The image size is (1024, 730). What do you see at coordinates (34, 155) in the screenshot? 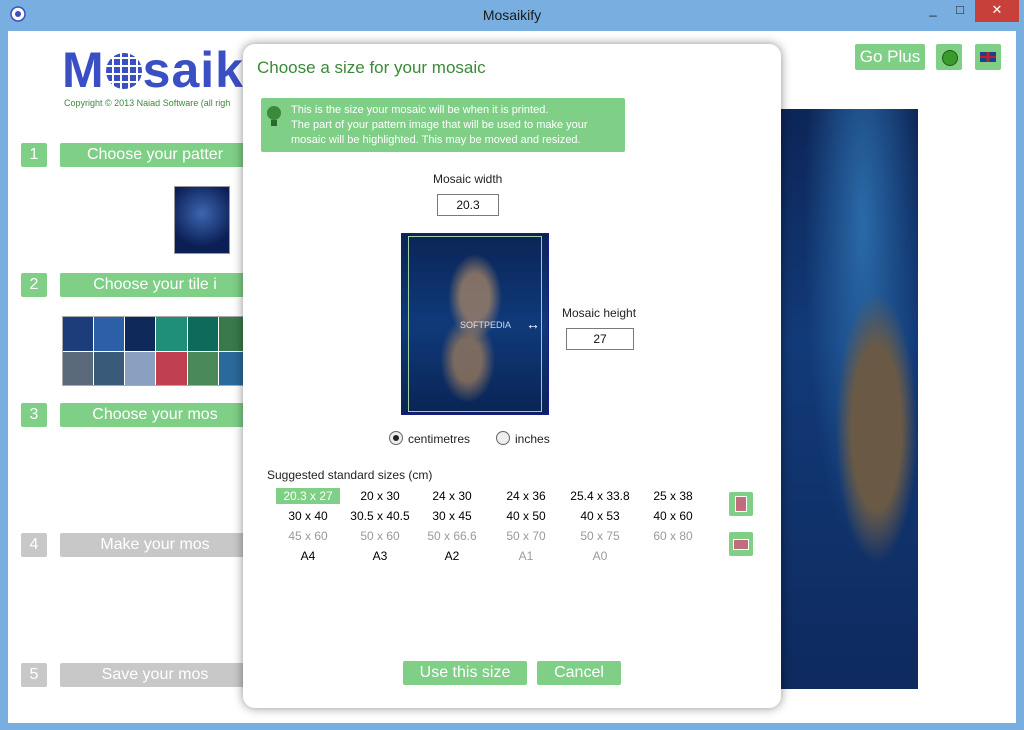
I see `step-1-number: 1` at bounding box center [34, 155].